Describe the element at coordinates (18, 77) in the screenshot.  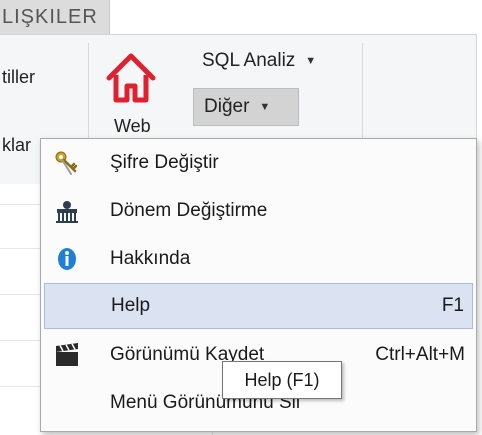
I see `ribbon-left-item-1: tiller` at that location.